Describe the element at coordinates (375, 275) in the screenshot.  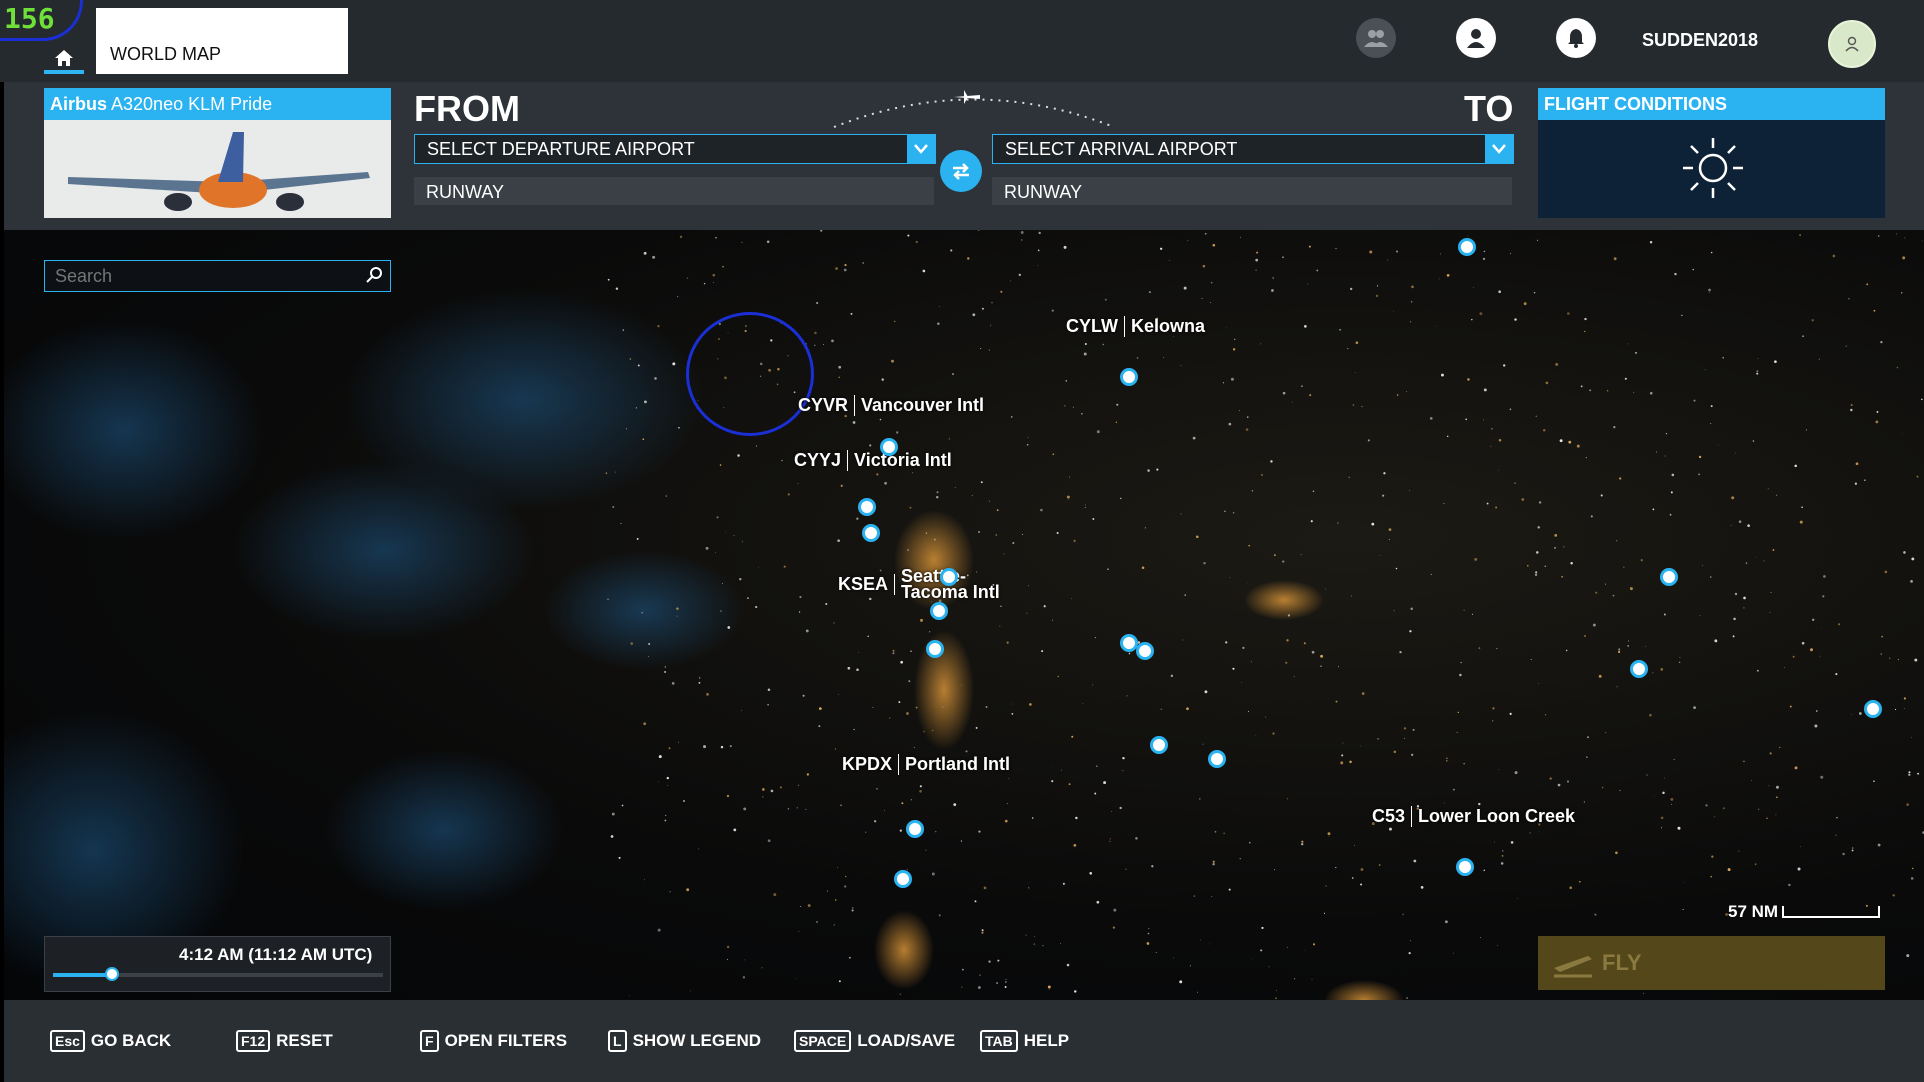
I see `search-icon` at that location.